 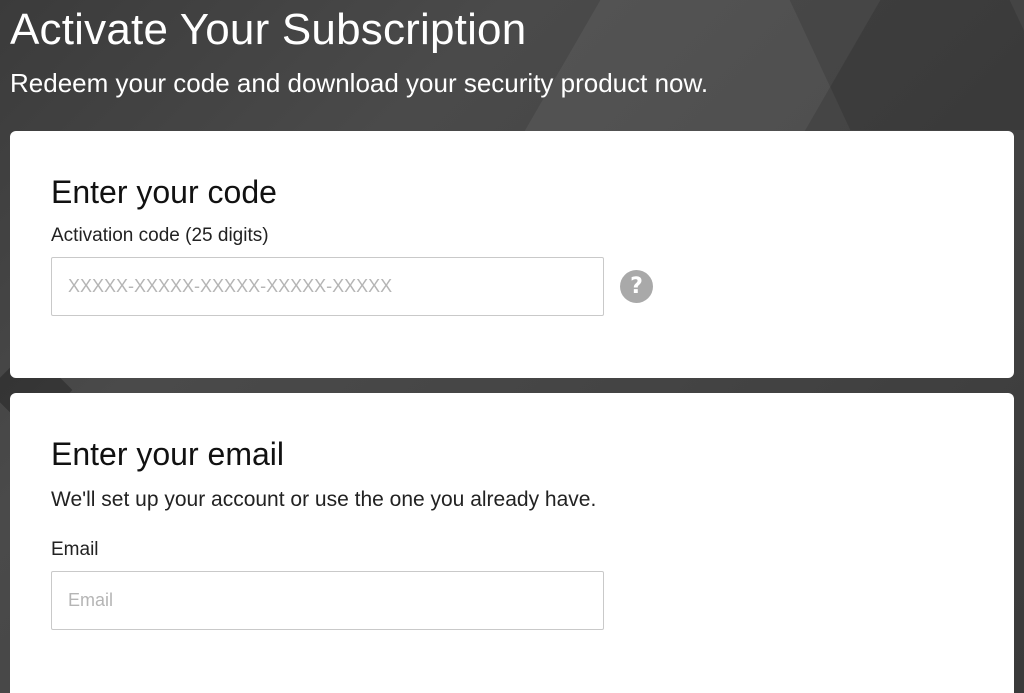 What do you see at coordinates (75, 549) in the screenshot?
I see `email-label: Email` at bounding box center [75, 549].